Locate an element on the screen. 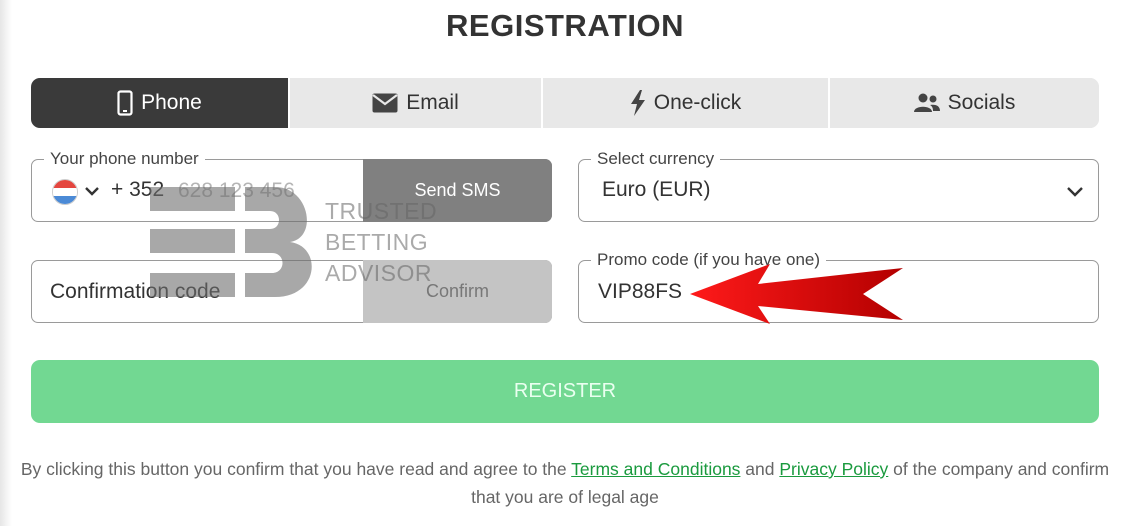 The width and height of the screenshot is (1130, 526). tab-socials: Socials is located at coordinates (964, 103).